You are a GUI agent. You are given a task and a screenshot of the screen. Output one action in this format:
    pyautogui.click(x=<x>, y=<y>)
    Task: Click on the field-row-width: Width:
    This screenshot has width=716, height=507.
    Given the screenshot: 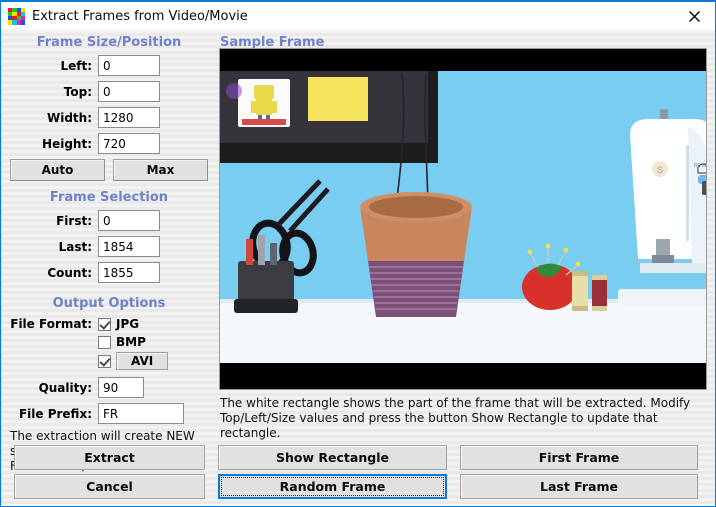 What is the action you would take?
    pyautogui.click(x=109, y=117)
    